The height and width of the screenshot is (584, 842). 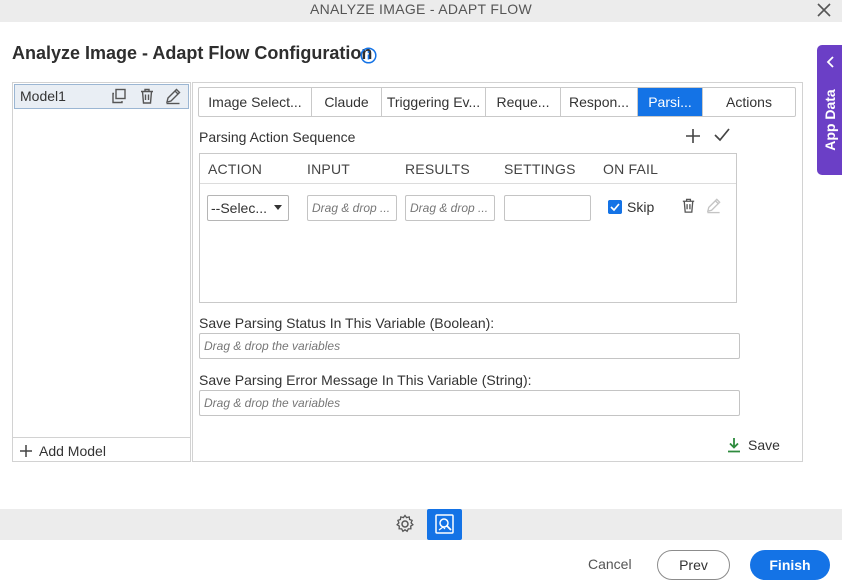 I want to click on prev-button: Prev, so click(x=693, y=565).